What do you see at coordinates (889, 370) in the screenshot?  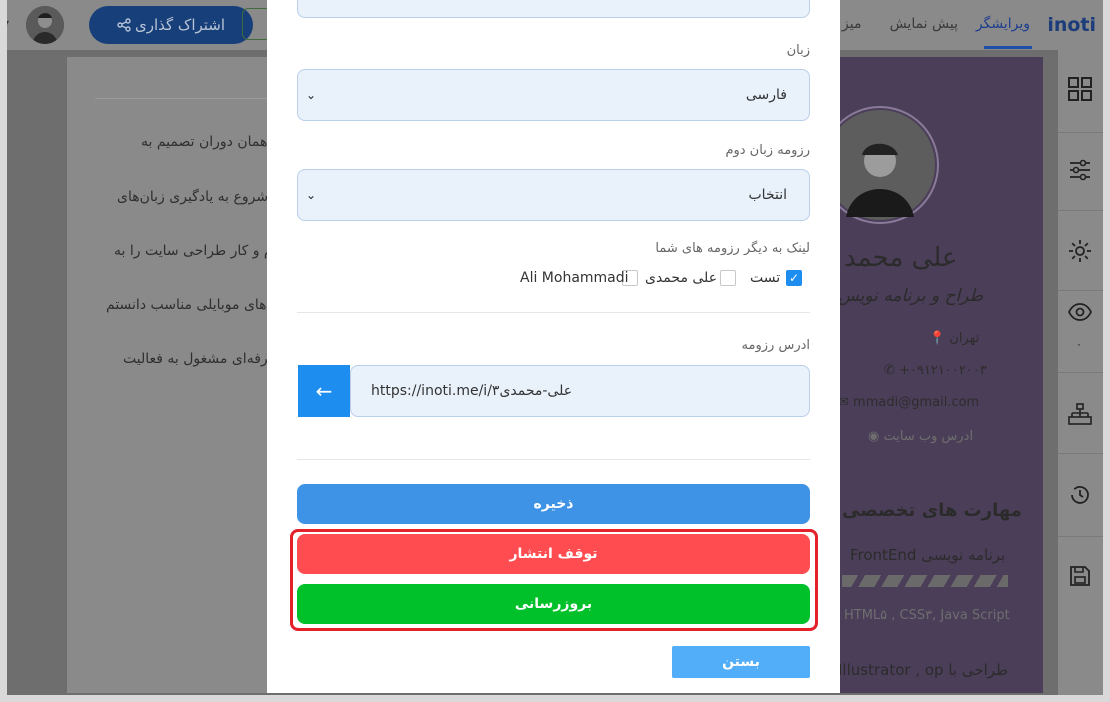 I see `phone-icon: ✆` at bounding box center [889, 370].